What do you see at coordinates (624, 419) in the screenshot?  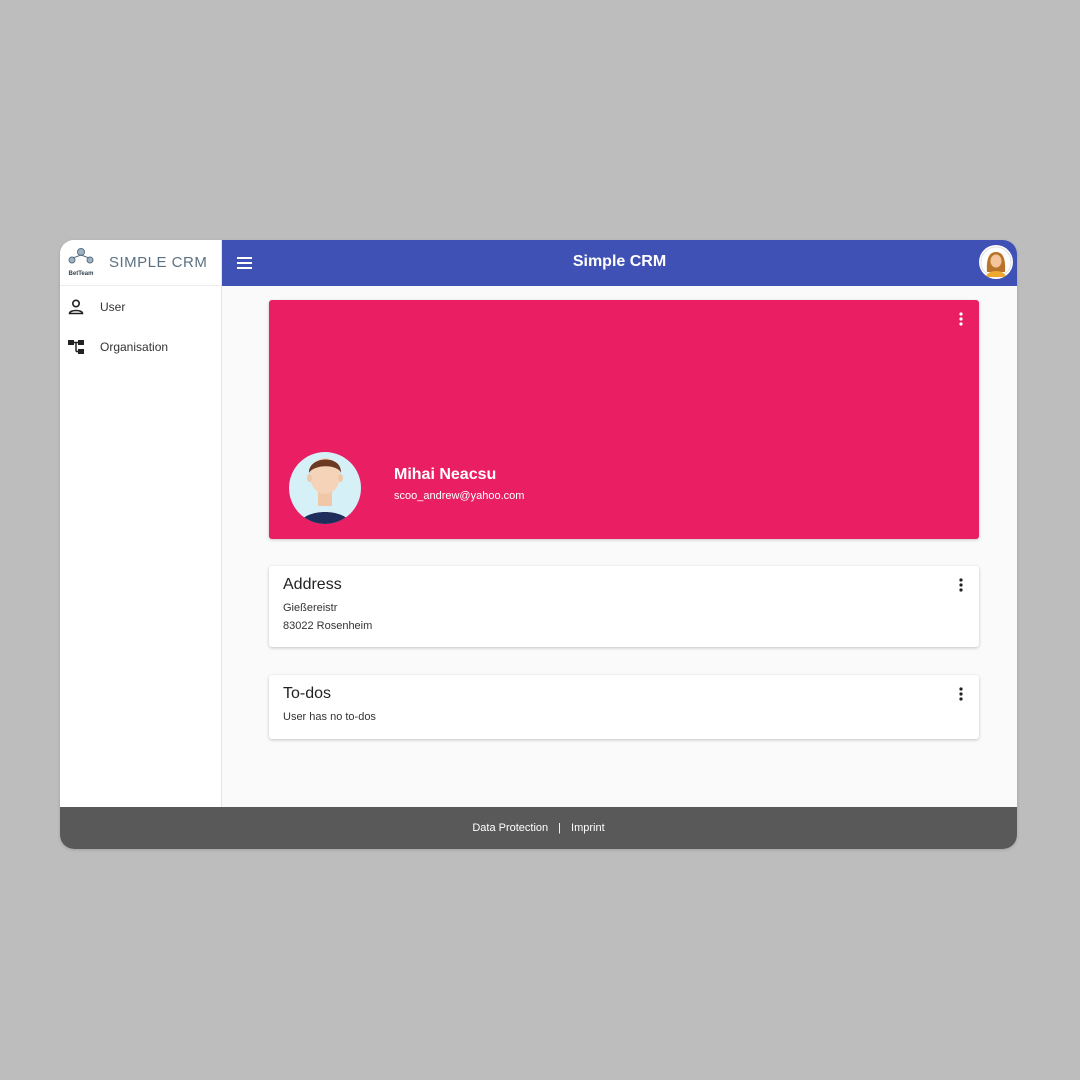 I see `profile-header-card: Mihai Neacsu scoo_andrew@yahoo.com` at bounding box center [624, 419].